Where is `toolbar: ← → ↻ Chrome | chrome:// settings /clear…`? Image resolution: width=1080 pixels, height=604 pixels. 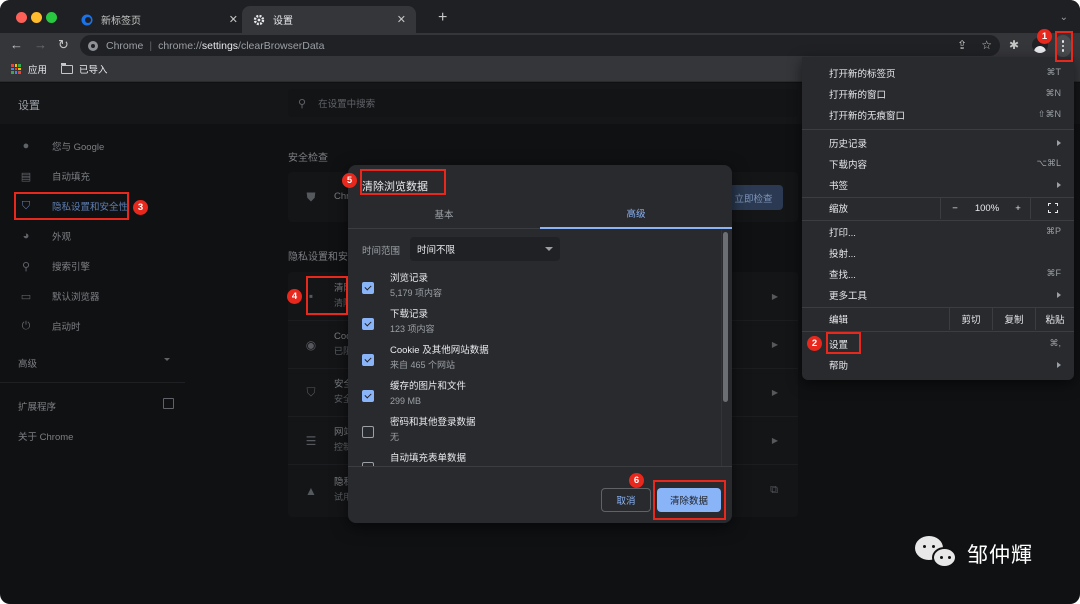 toolbar: ← → ↻ Chrome | chrome:// settings /clear… is located at coordinates (540, 45).